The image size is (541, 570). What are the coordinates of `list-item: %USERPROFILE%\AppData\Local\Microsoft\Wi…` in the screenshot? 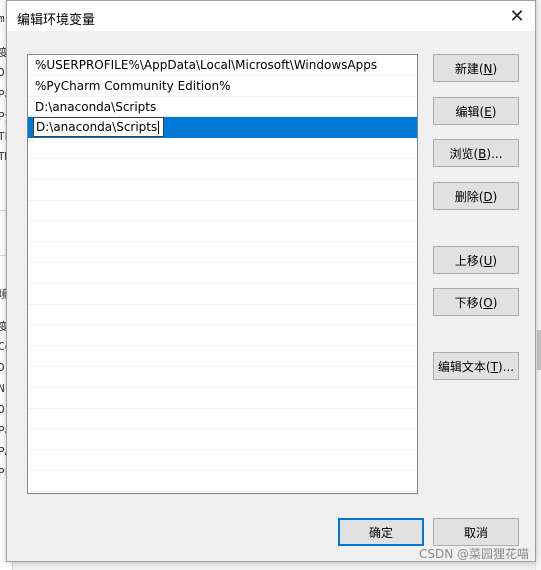 It's located at (222, 65).